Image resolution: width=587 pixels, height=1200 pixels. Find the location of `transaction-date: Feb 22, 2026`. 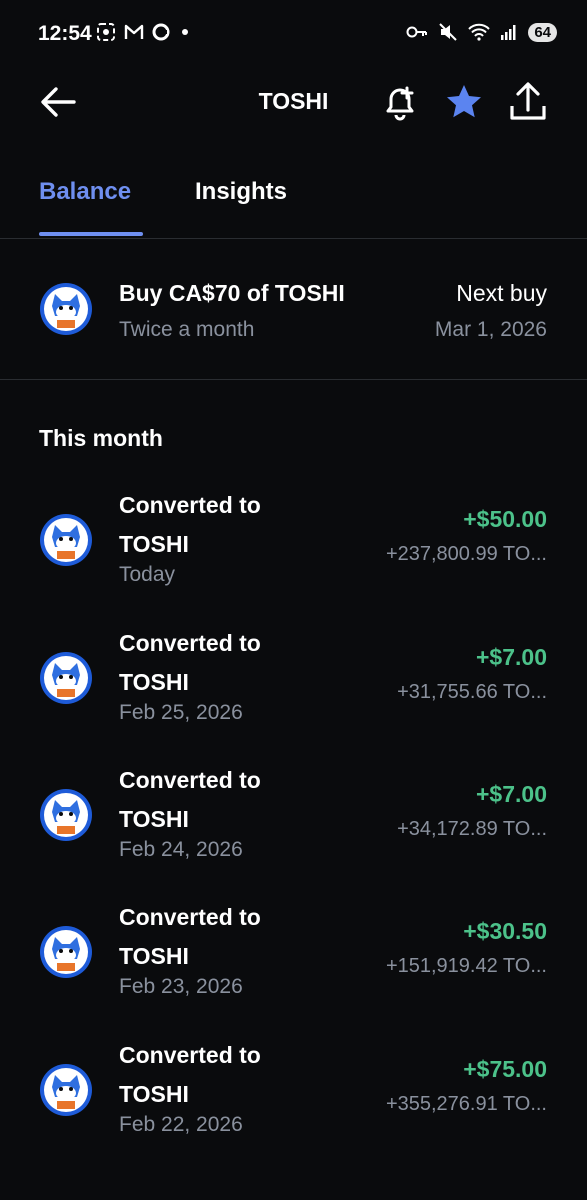

transaction-date: Feb 22, 2026 is located at coordinates (181, 1124).